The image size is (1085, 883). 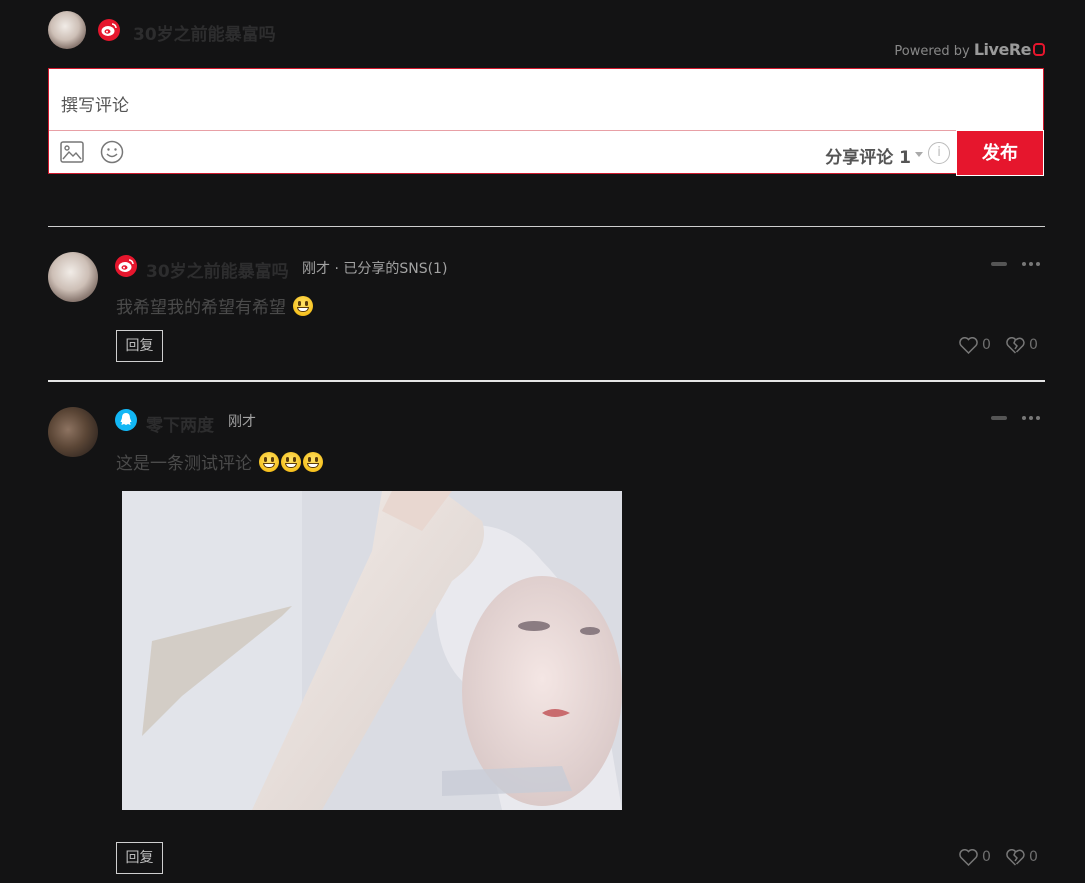 What do you see at coordinates (126, 420) in the screenshot?
I see `qq-icon` at bounding box center [126, 420].